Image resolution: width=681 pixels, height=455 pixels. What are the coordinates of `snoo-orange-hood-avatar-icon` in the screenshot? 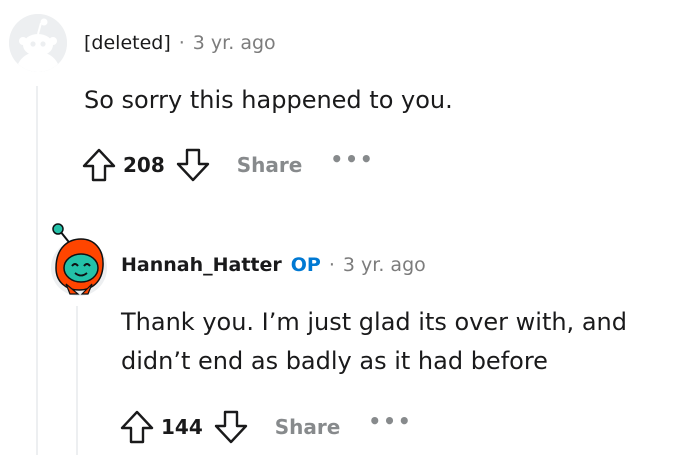 It's located at (79, 259).